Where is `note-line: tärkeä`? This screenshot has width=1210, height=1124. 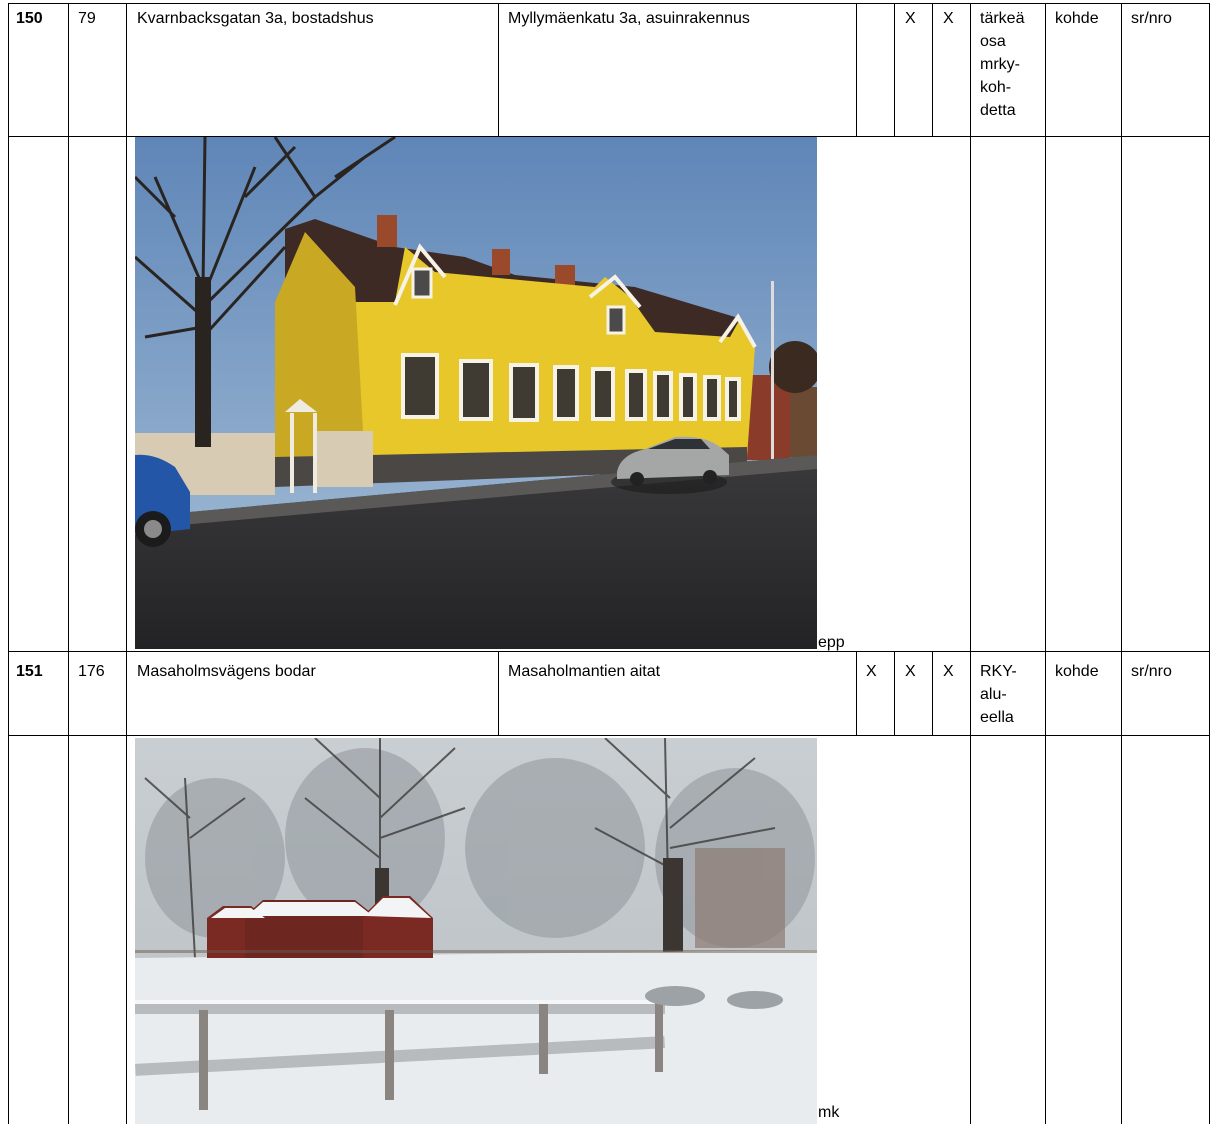 note-line: tärkeä is located at coordinates (1002, 18).